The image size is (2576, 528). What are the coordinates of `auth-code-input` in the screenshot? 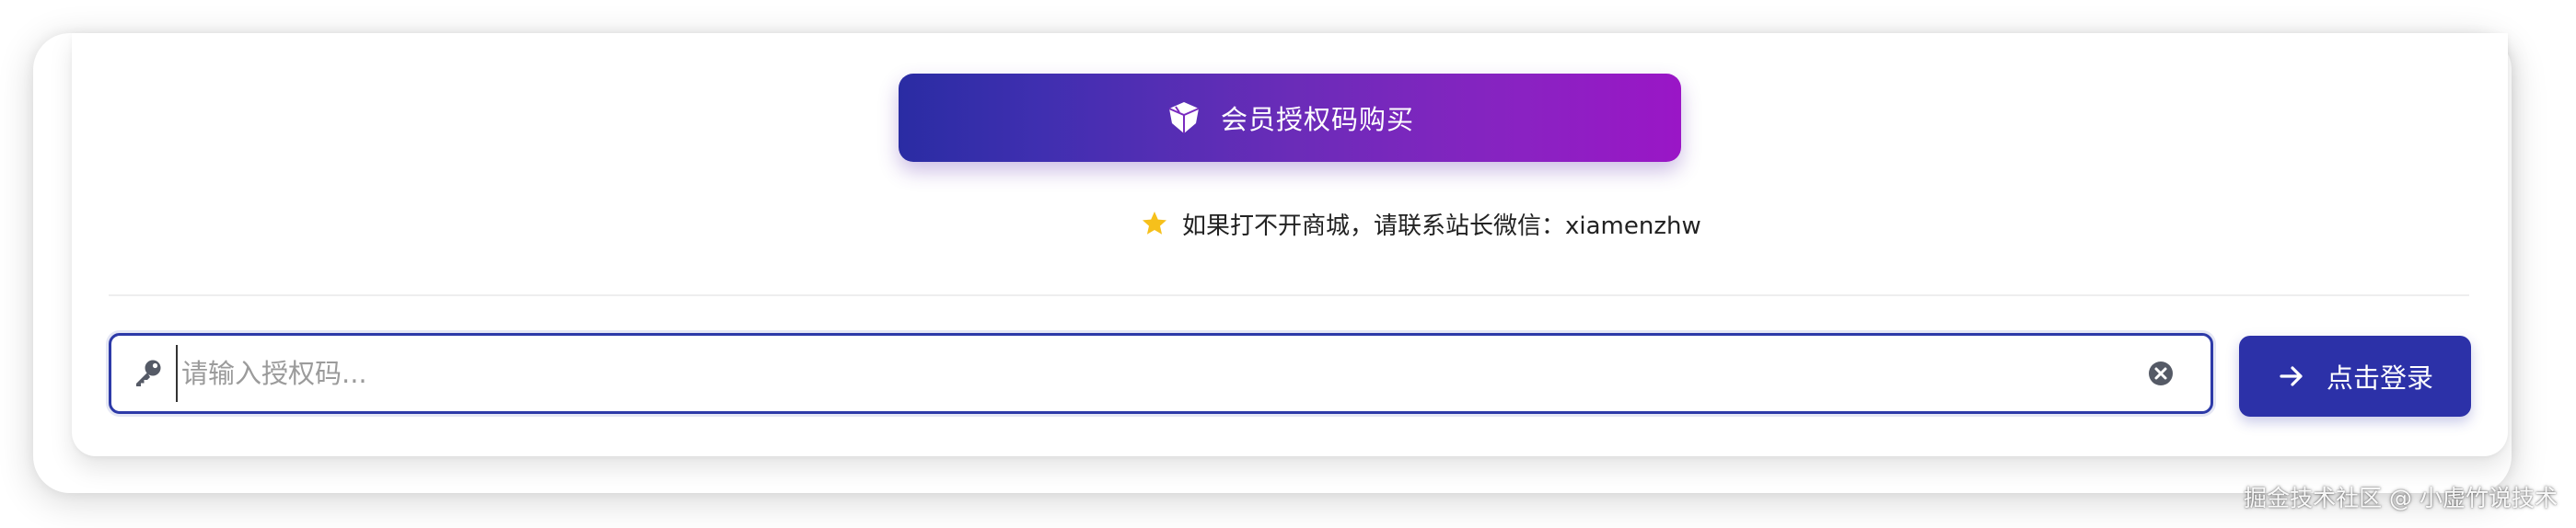 It's located at (1161, 373).